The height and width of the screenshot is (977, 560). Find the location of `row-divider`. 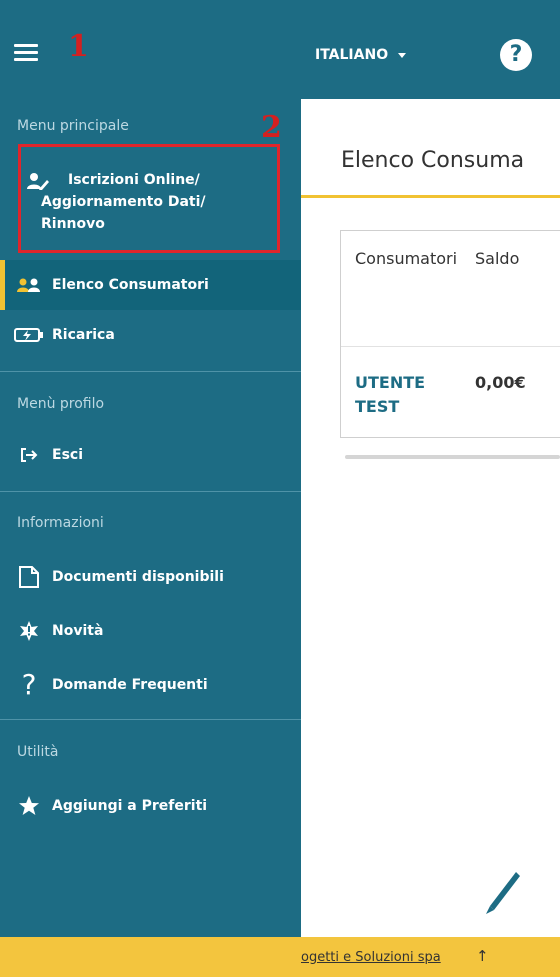

row-divider is located at coordinates (450, 346).